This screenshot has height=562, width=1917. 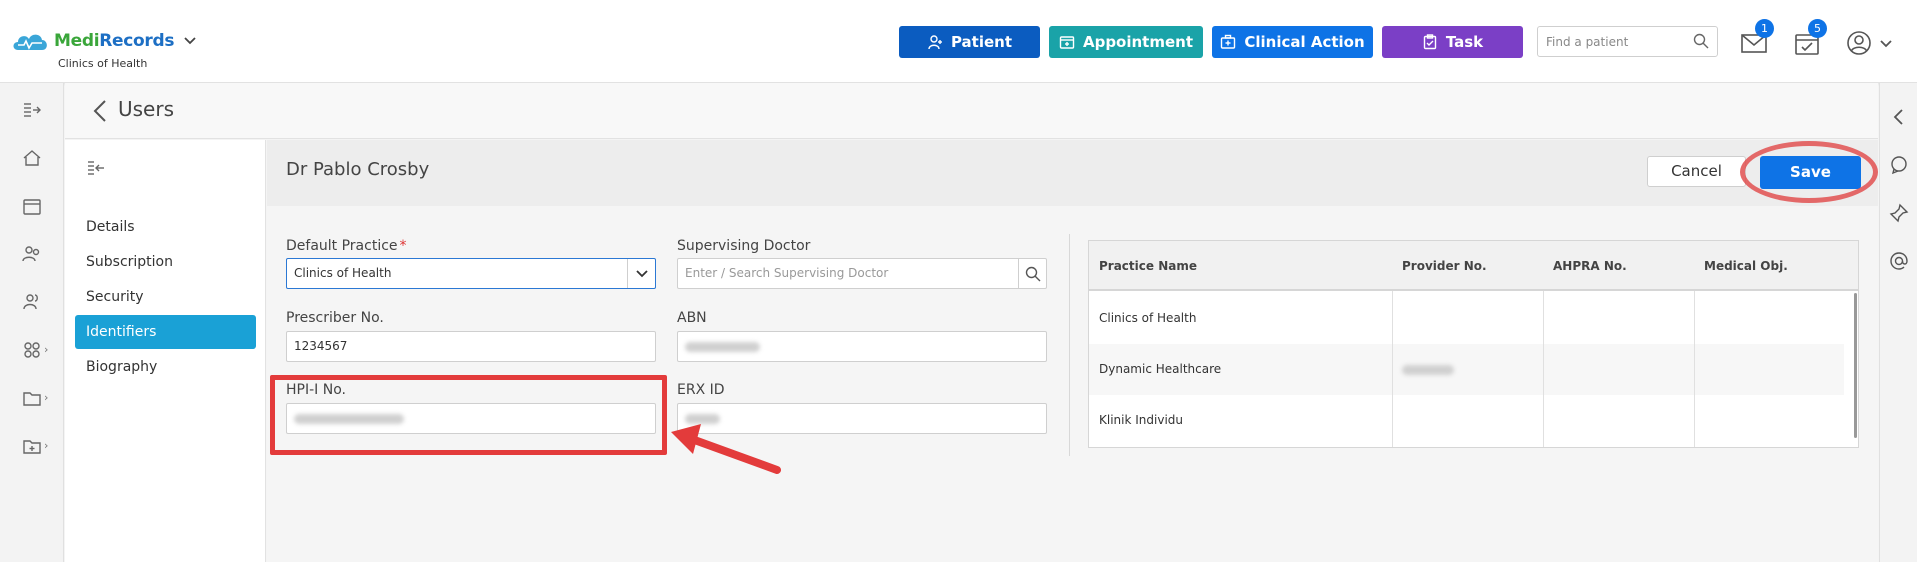 What do you see at coordinates (32, 446) in the screenshot?
I see `folder-add-icon` at bounding box center [32, 446].